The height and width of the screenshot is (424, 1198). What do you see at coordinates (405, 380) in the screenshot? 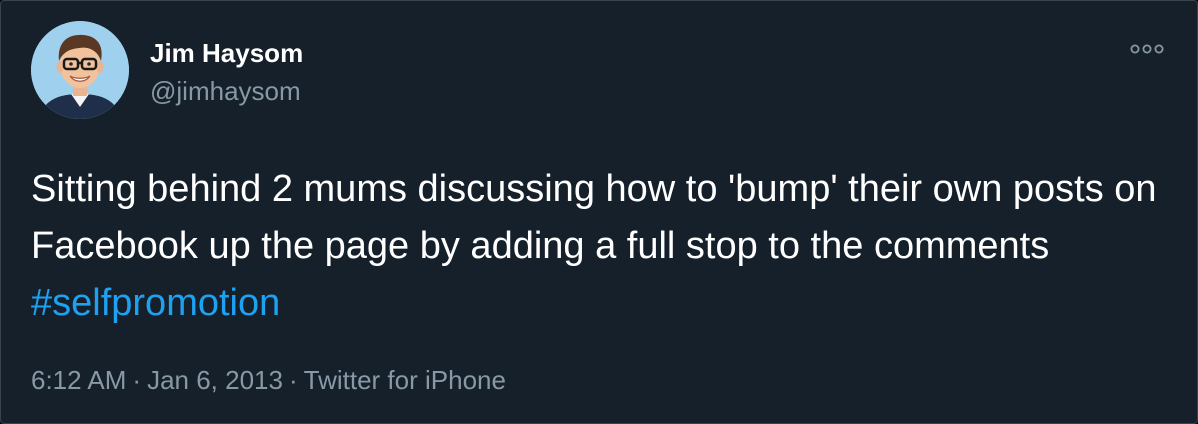
I see `tweet-source: Twitter for iPhone` at bounding box center [405, 380].